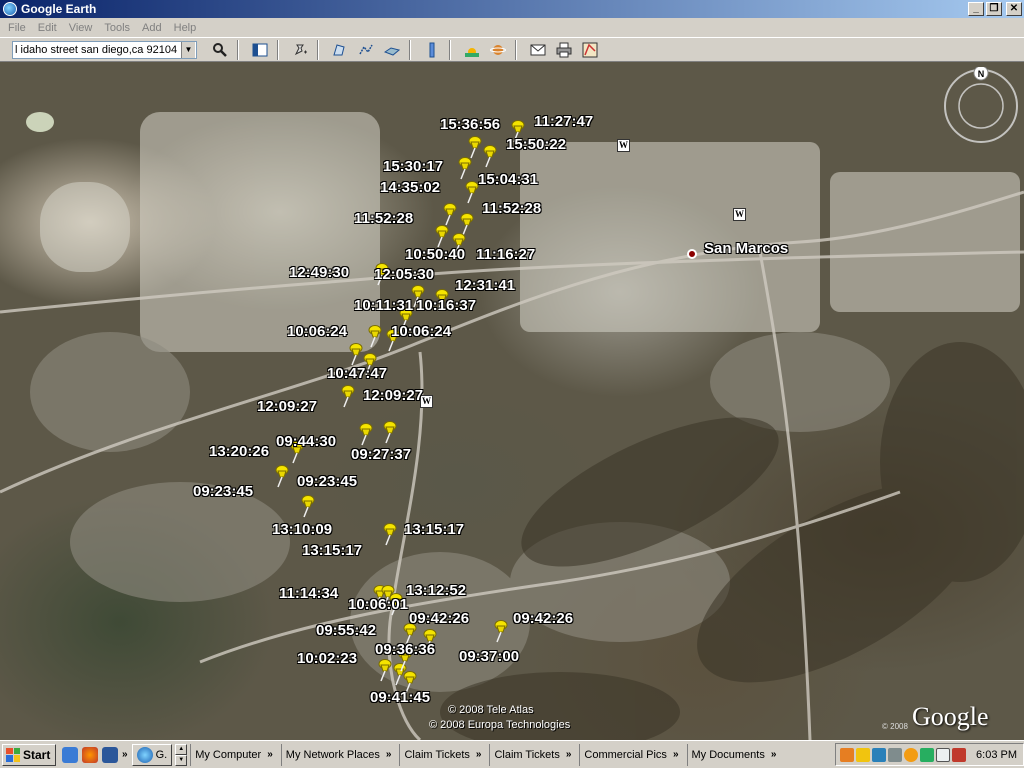 The image size is (1024, 768). I want to click on add-polygon-button, so click(340, 50).